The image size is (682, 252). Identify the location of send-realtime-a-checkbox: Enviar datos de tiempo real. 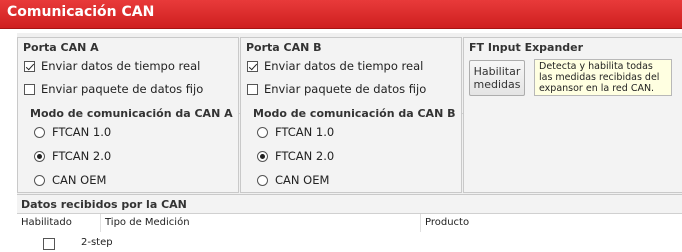
(112, 66).